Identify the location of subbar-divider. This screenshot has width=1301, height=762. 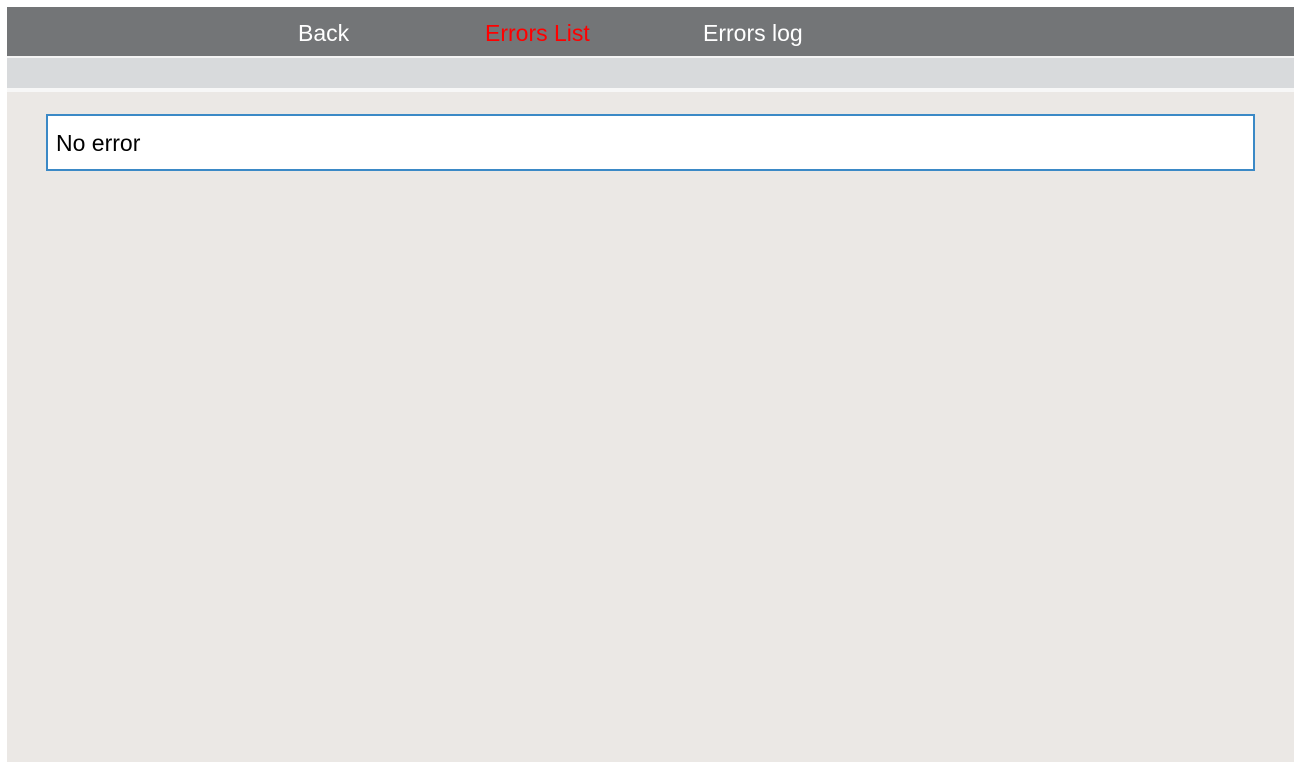
(650, 90).